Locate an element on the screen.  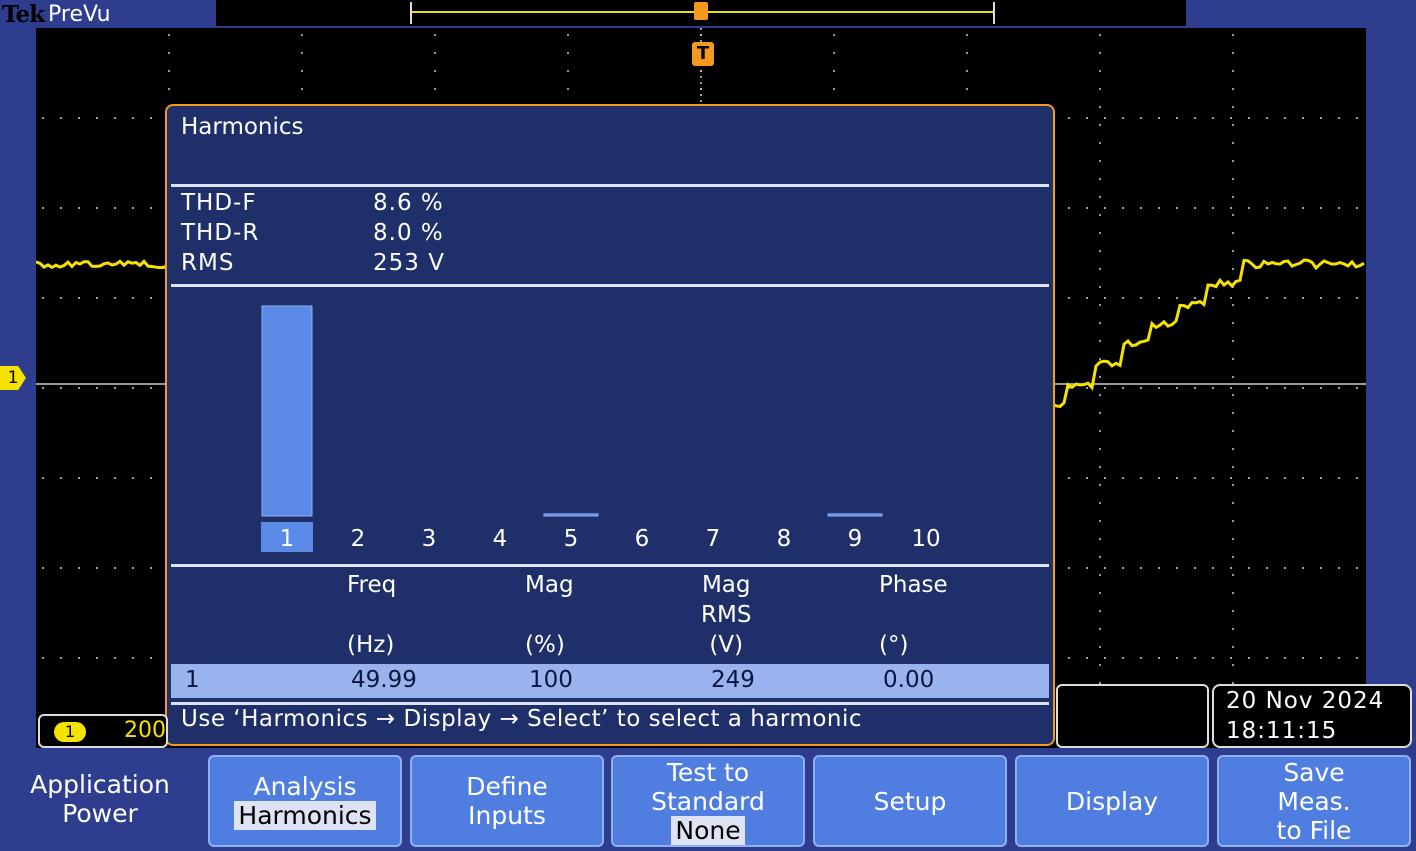
row-freq: 49.99 is located at coordinates (384, 680).